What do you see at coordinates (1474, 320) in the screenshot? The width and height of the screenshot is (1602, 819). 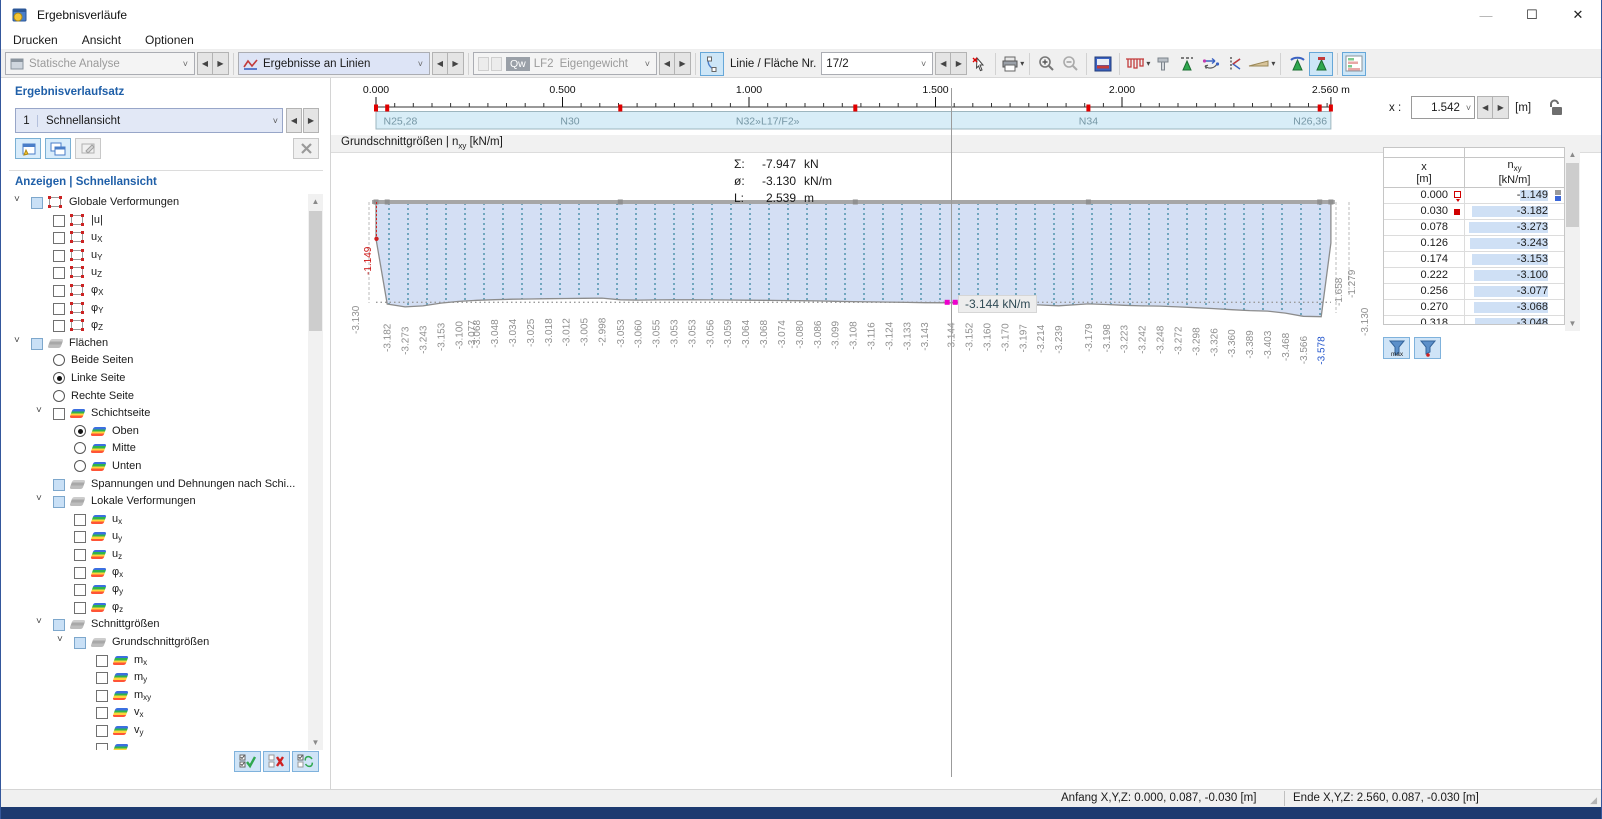 I see `table-row-x-0-318: 0.318 -3.048` at bounding box center [1474, 320].